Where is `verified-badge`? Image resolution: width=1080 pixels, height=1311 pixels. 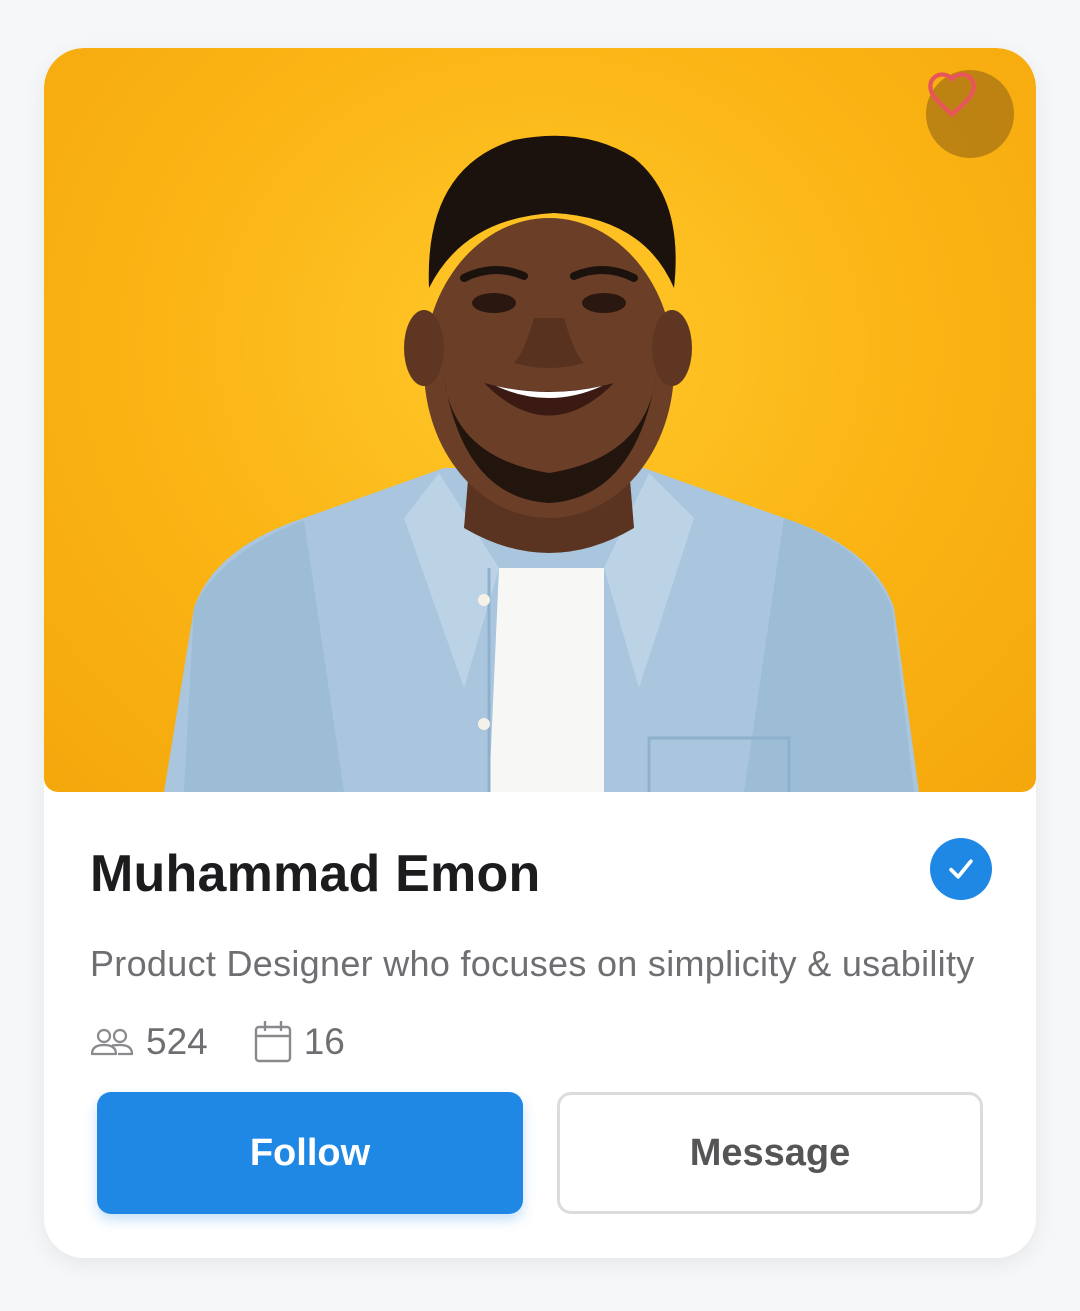
verified-badge is located at coordinates (961, 869).